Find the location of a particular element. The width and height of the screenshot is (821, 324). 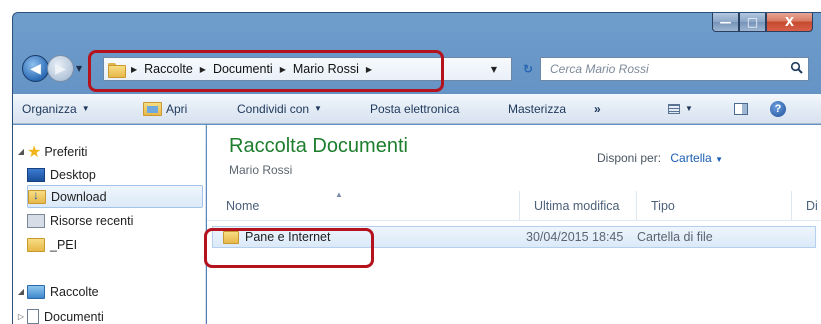

change-view-button: ▼ is located at coordinates (680, 108).